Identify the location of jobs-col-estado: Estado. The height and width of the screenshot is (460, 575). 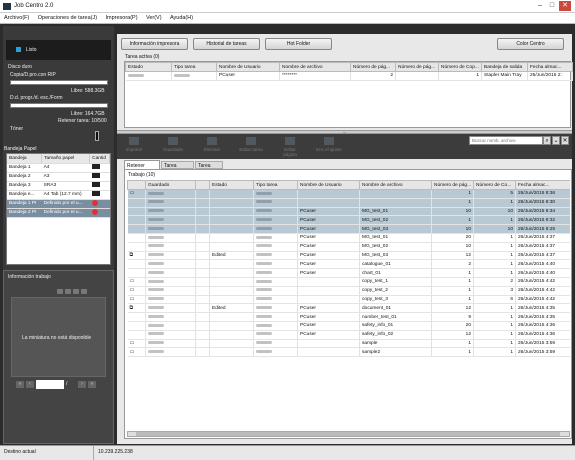
(231, 185).